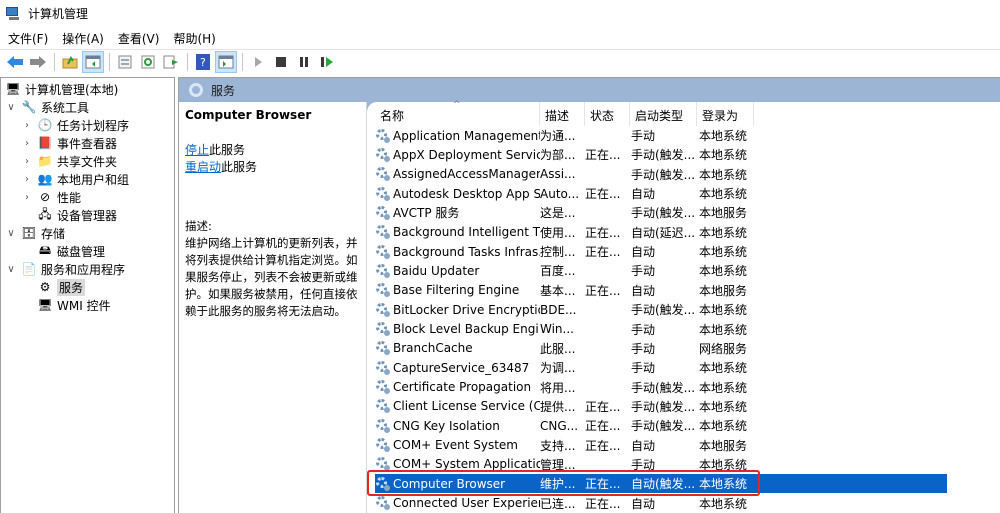 The width and height of the screenshot is (1000, 513). What do you see at coordinates (661, 464) in the screenshot?
I see `service-row: COM+ System Application 管理... 手动 本地系统` at bounding box center [661, 464].